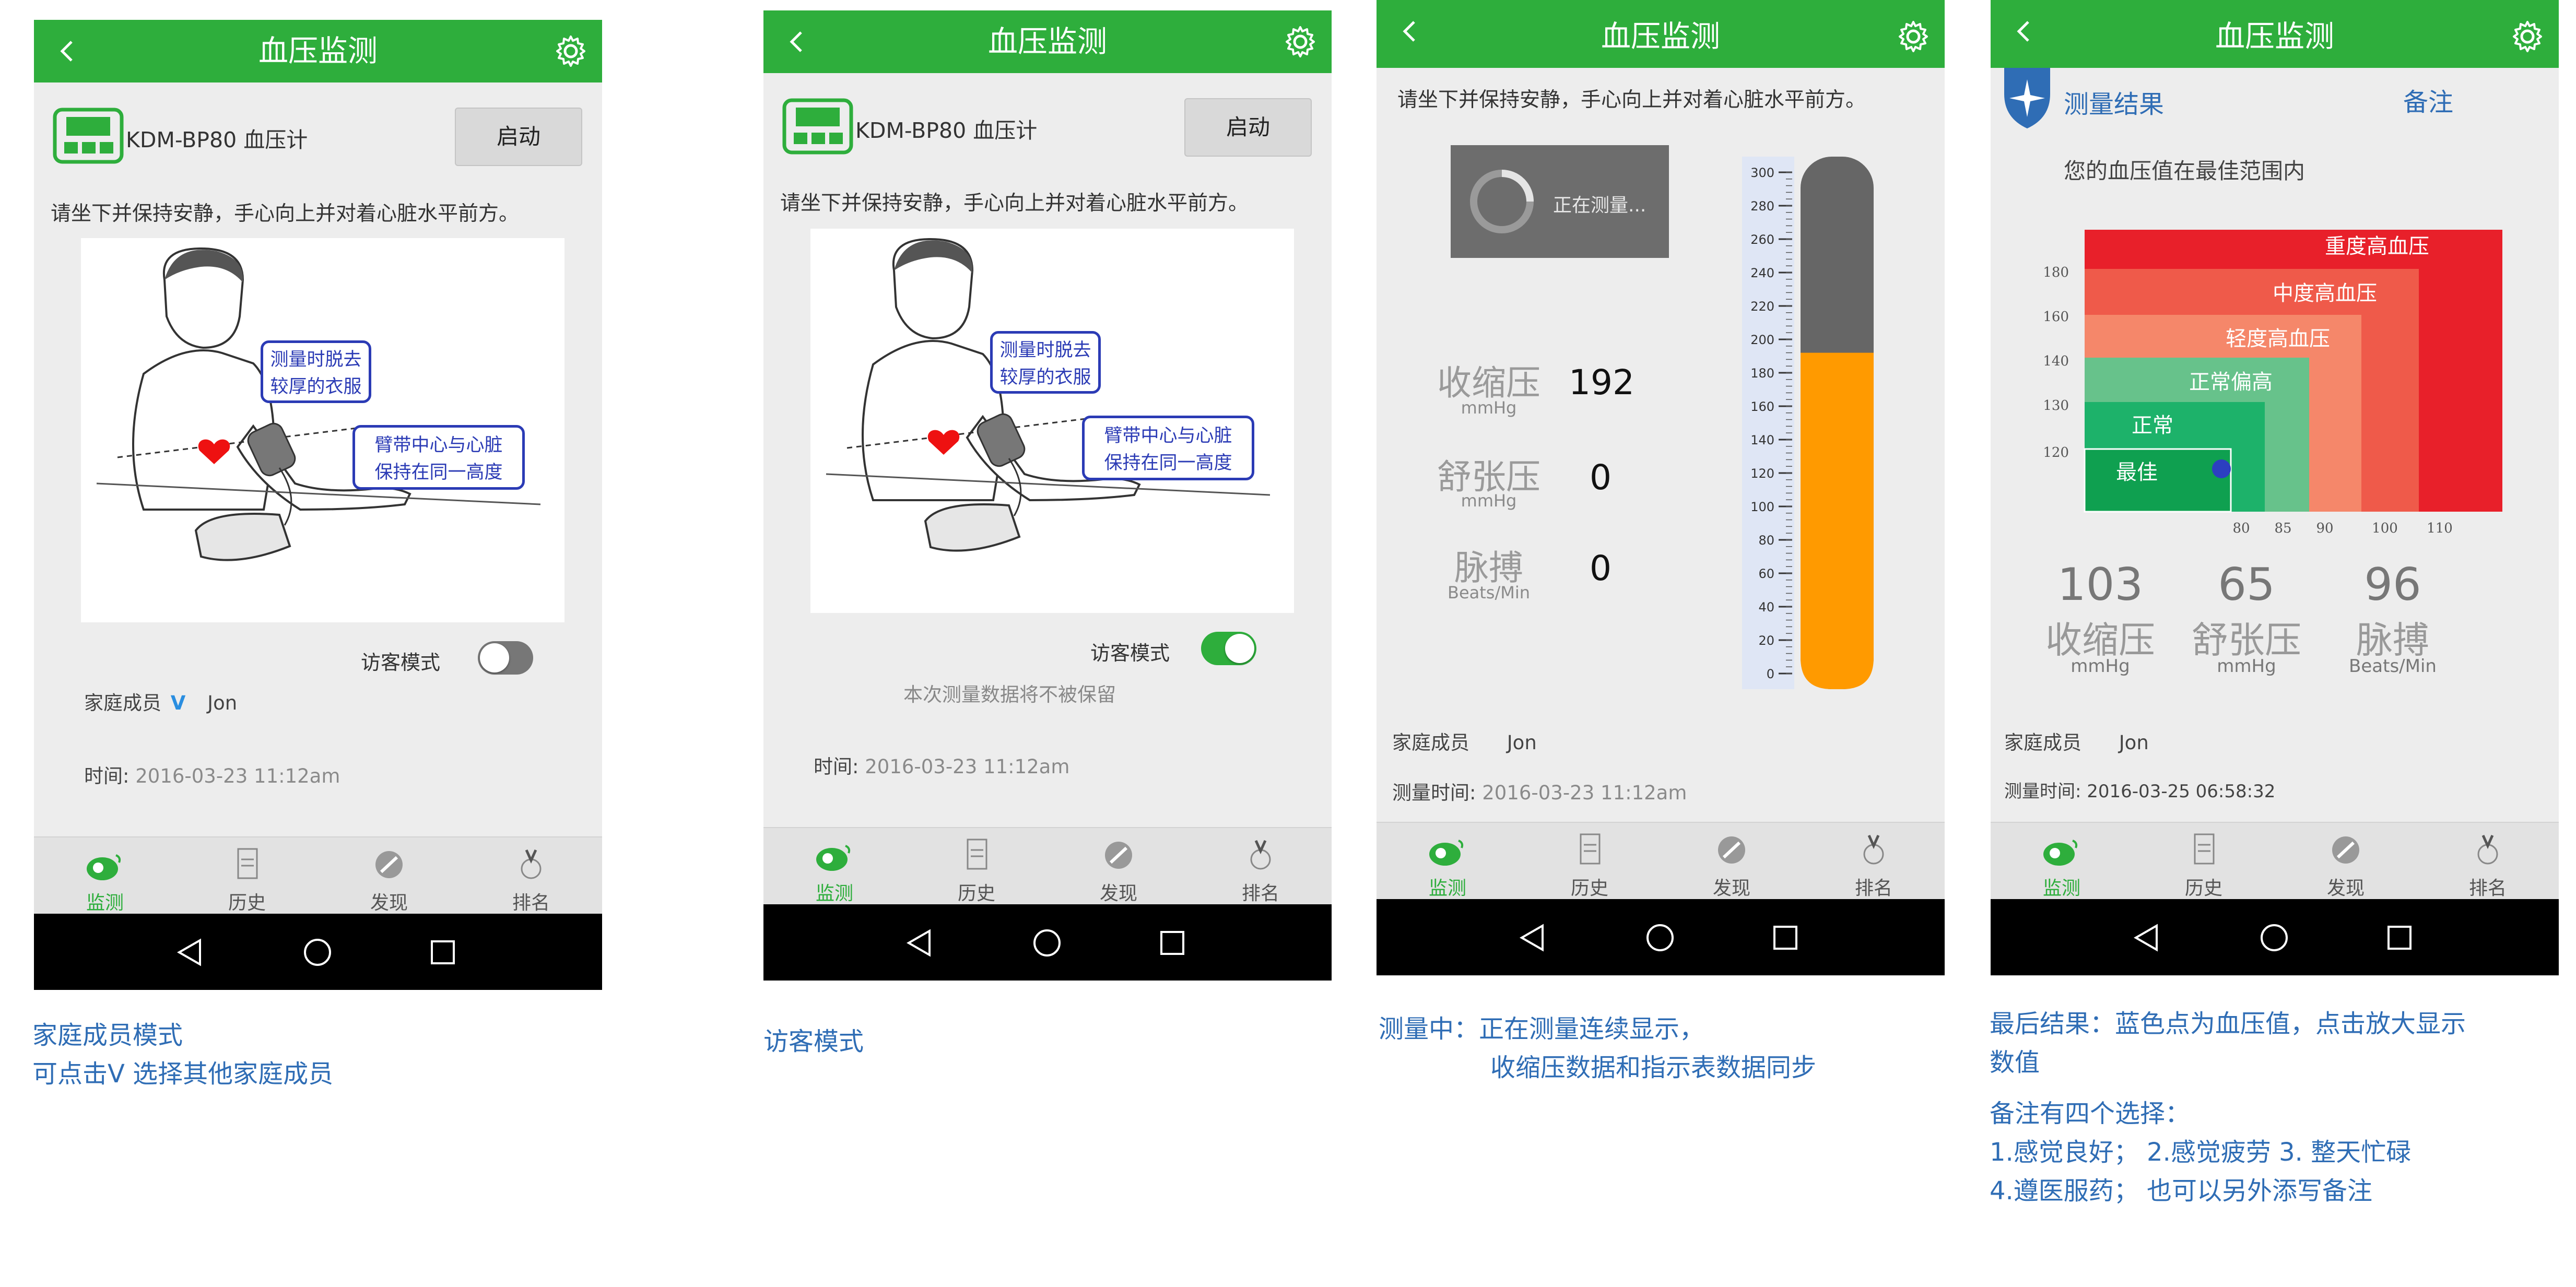  Describe the element at coordinates (1762, 507) in the screenshot. I see `gauge-tick-label: 100` at that location.